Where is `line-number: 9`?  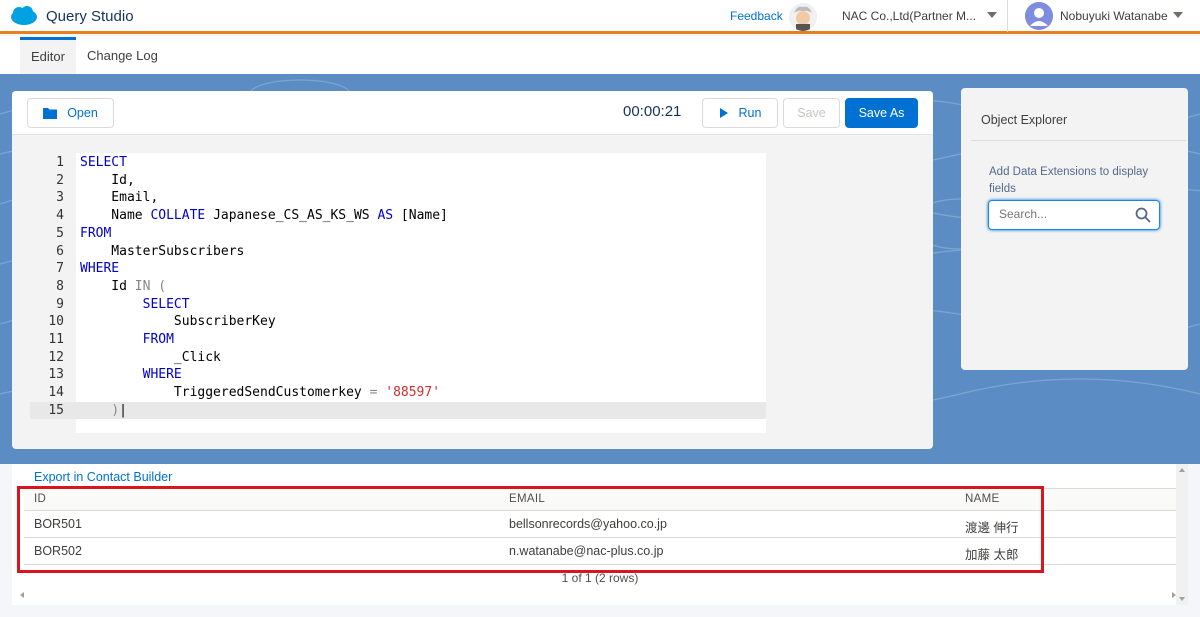
line-number: 9 is located at coordinates (60, 304).